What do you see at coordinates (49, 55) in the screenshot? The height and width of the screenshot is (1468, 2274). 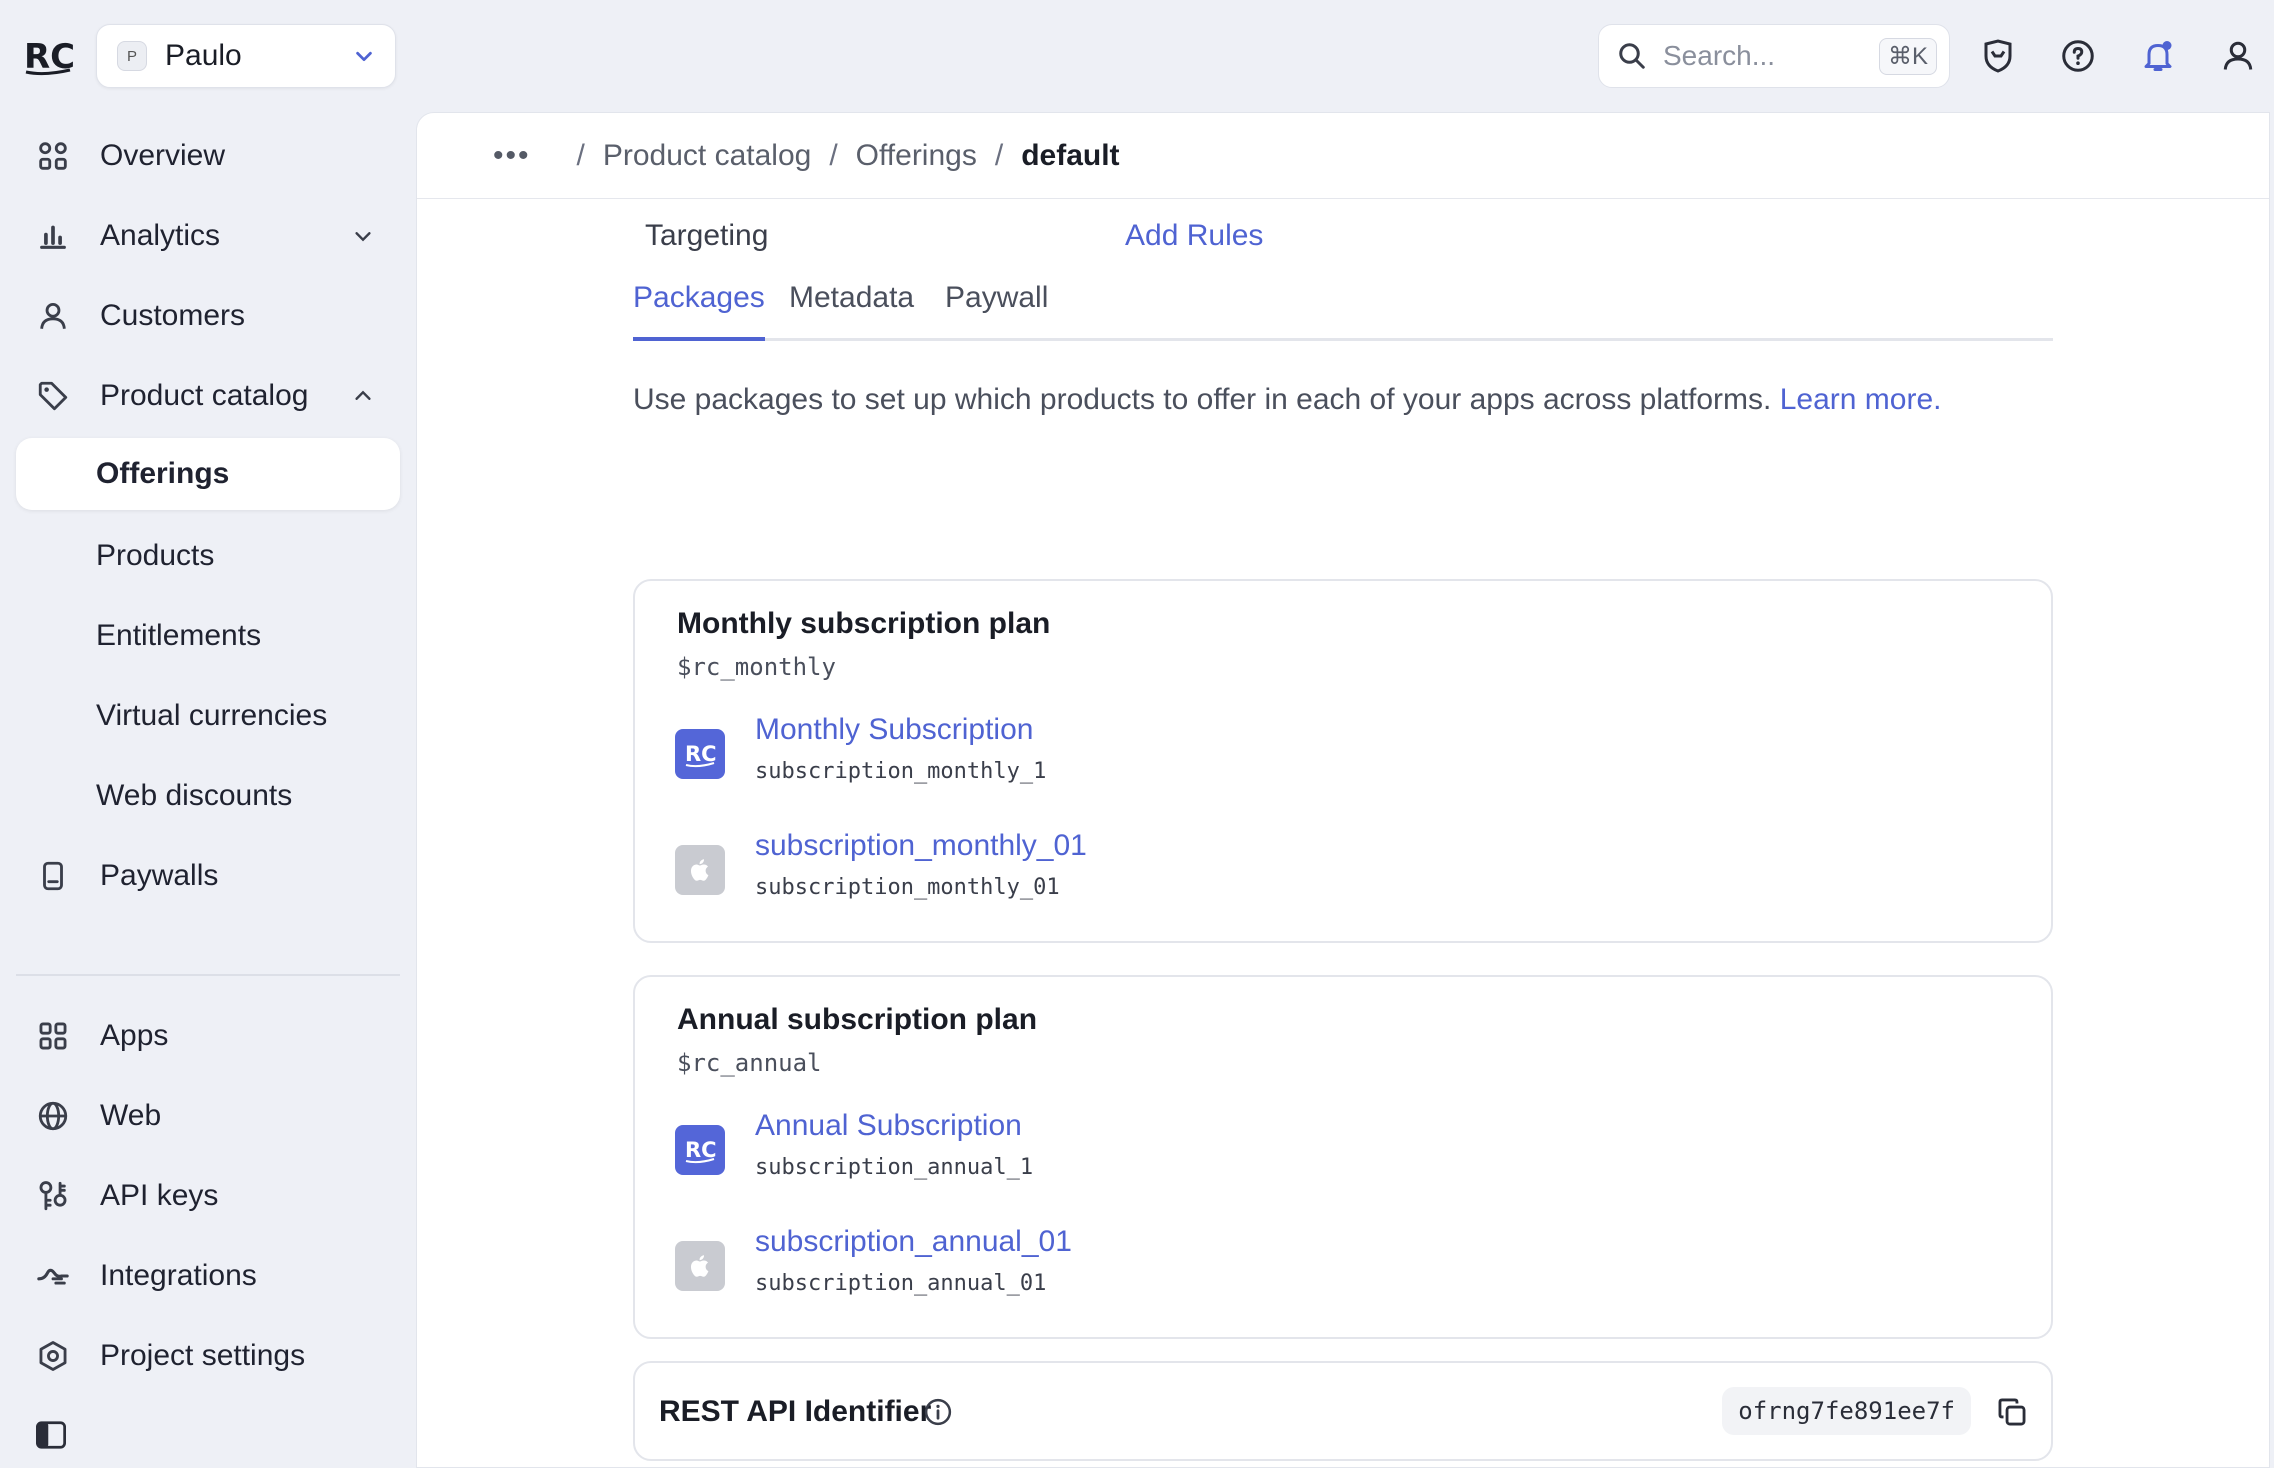 I see `revenuecat-logo: RC` at bounding box center [49, 55].